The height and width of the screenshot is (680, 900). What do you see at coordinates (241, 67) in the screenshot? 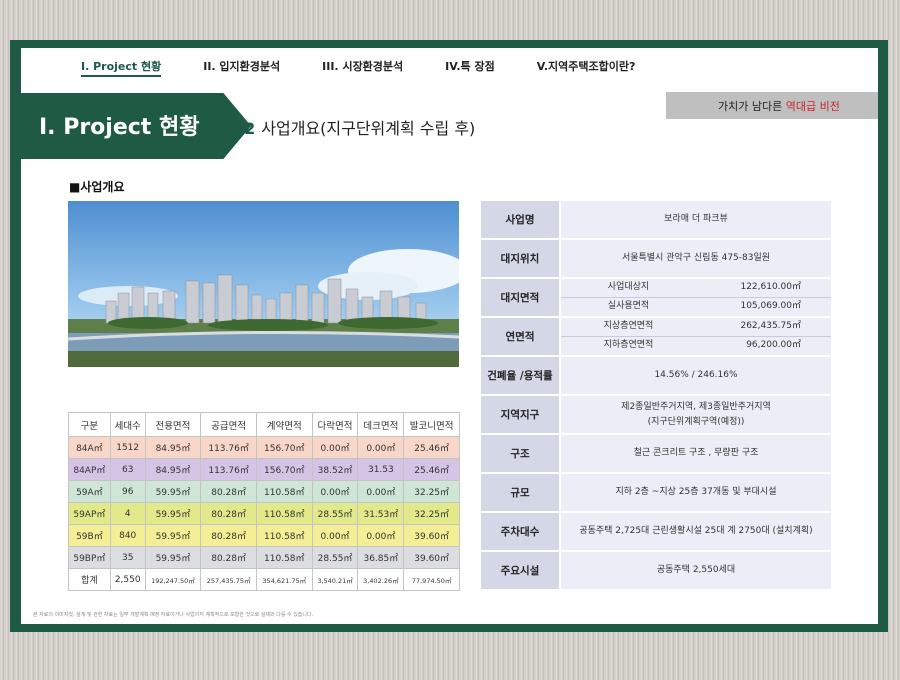
I see `nav-item-location: II. 입지환경분석` at bounding box center [241, 67].